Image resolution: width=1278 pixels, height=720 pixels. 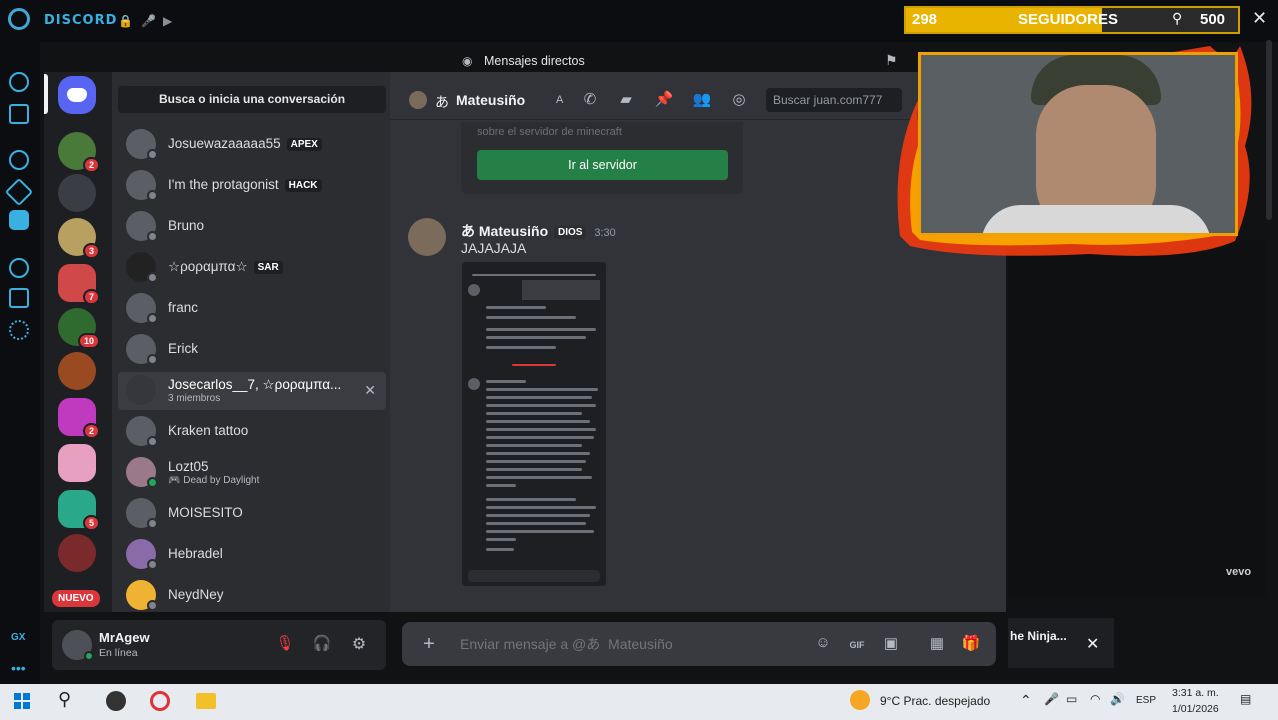 What do you see at coordinates (1195, 693) in the screenshot?
I see `clock-time: 3:31 a. m.` at bounding box center [1195, 693].